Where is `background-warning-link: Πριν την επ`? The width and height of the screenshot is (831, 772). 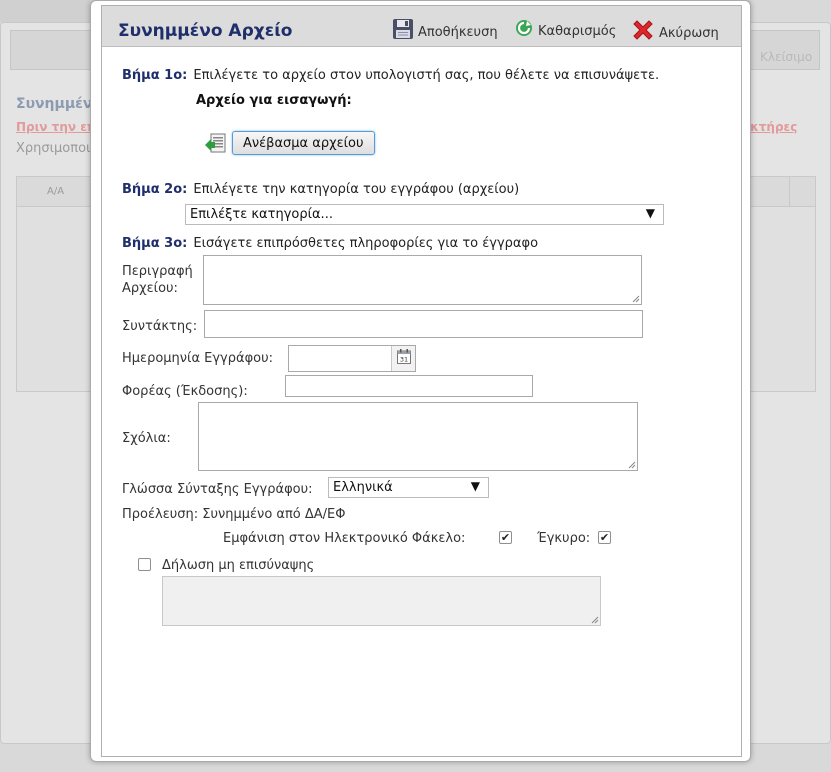 background-warning-link: Πριν την επ is located at coordinates (56, 127).